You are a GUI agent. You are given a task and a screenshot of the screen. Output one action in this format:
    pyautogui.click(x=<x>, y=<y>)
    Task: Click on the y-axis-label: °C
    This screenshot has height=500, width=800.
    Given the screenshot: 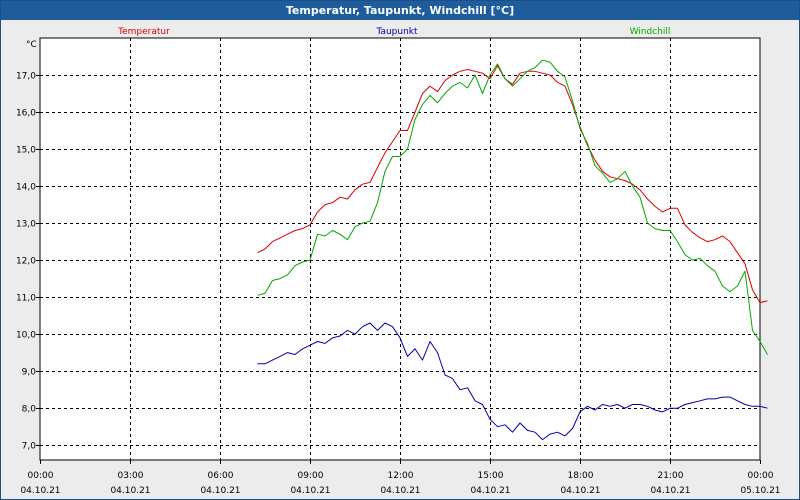 What is the action you would take?
    pyautogui.click(x=31, y=45)
    